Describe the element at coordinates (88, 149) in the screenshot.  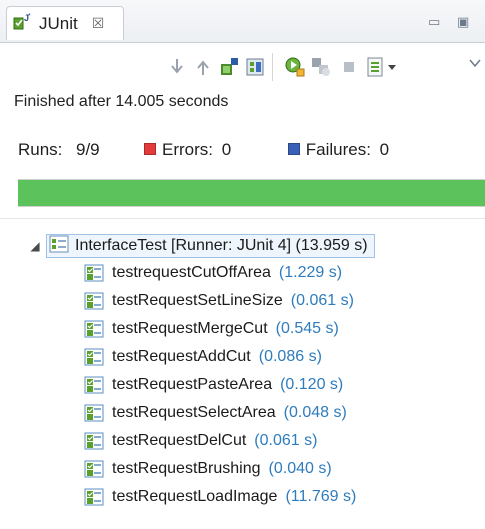
I see `runs-value: 9/9` at that location.